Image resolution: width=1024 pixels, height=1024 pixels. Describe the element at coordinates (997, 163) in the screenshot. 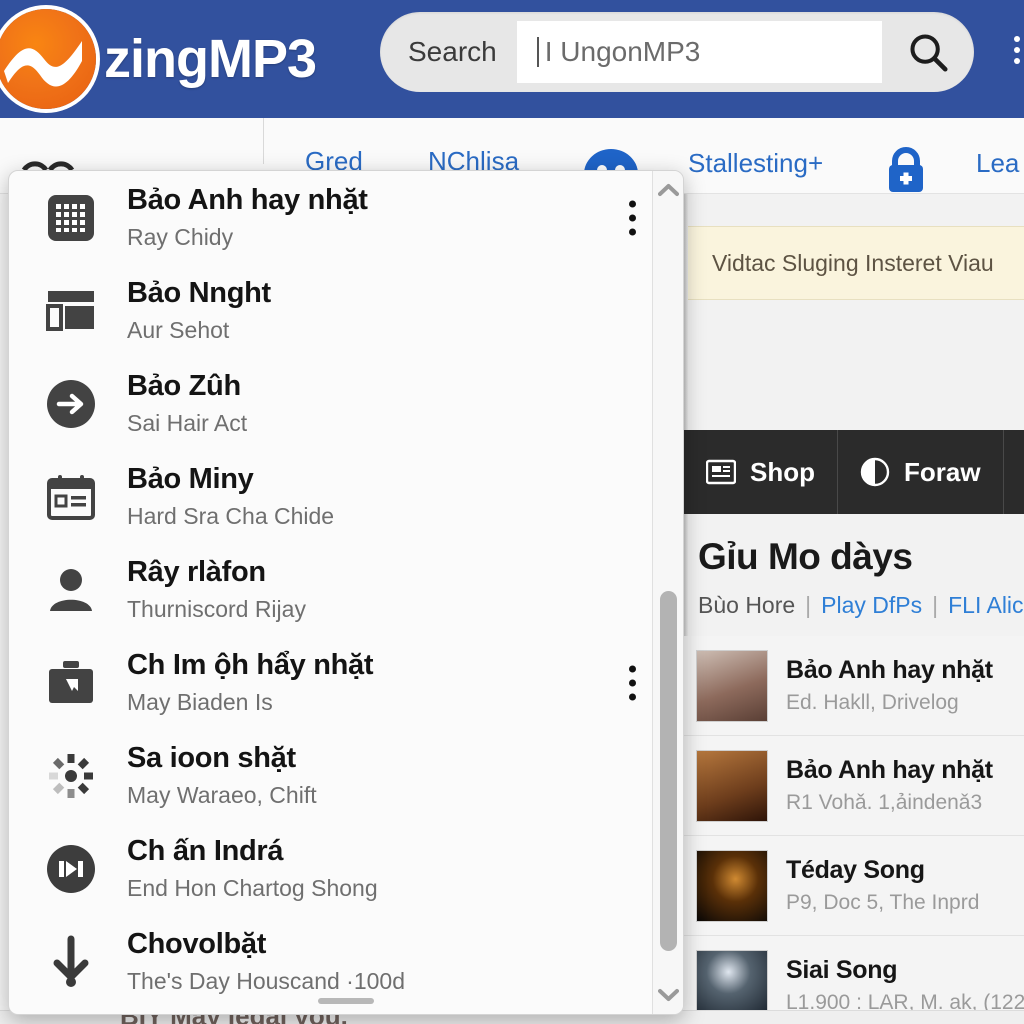

I see `nav-link-lea: Lea` at that location.